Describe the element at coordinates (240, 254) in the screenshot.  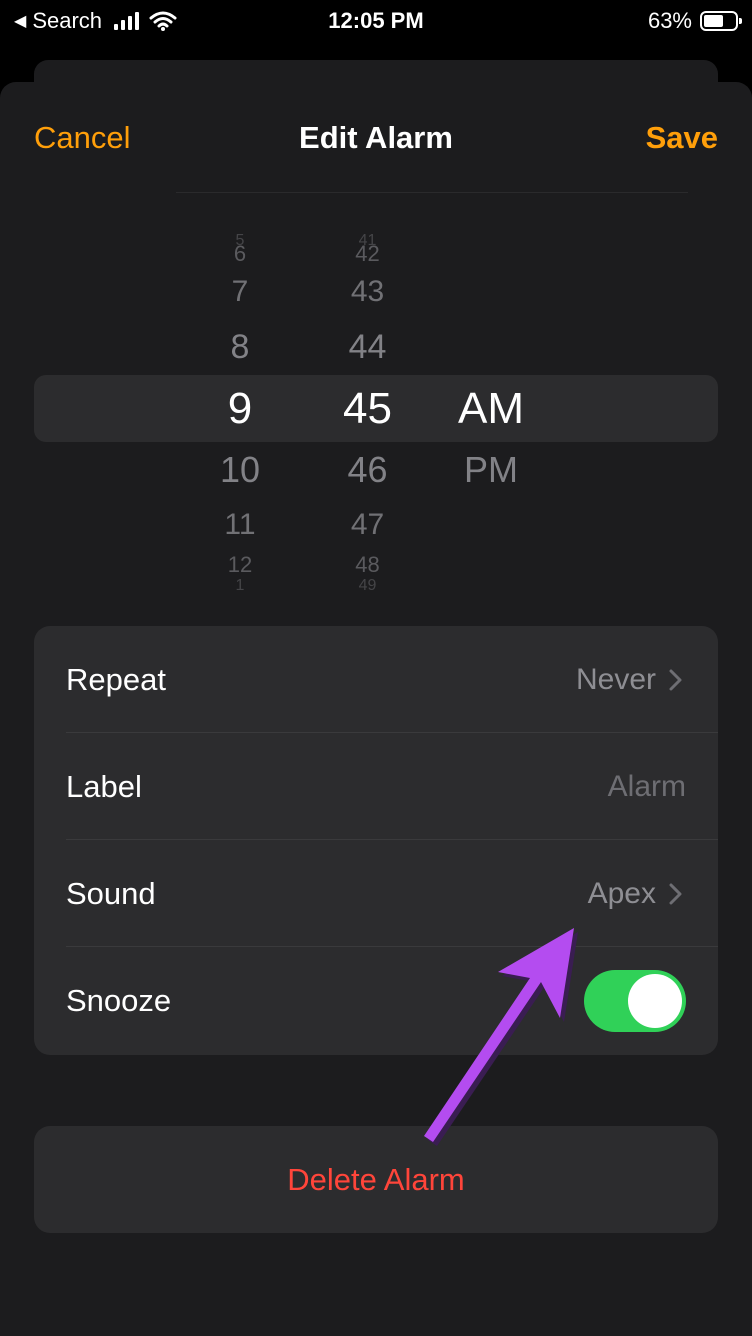
I see `hour-option-6: 6` at that location.